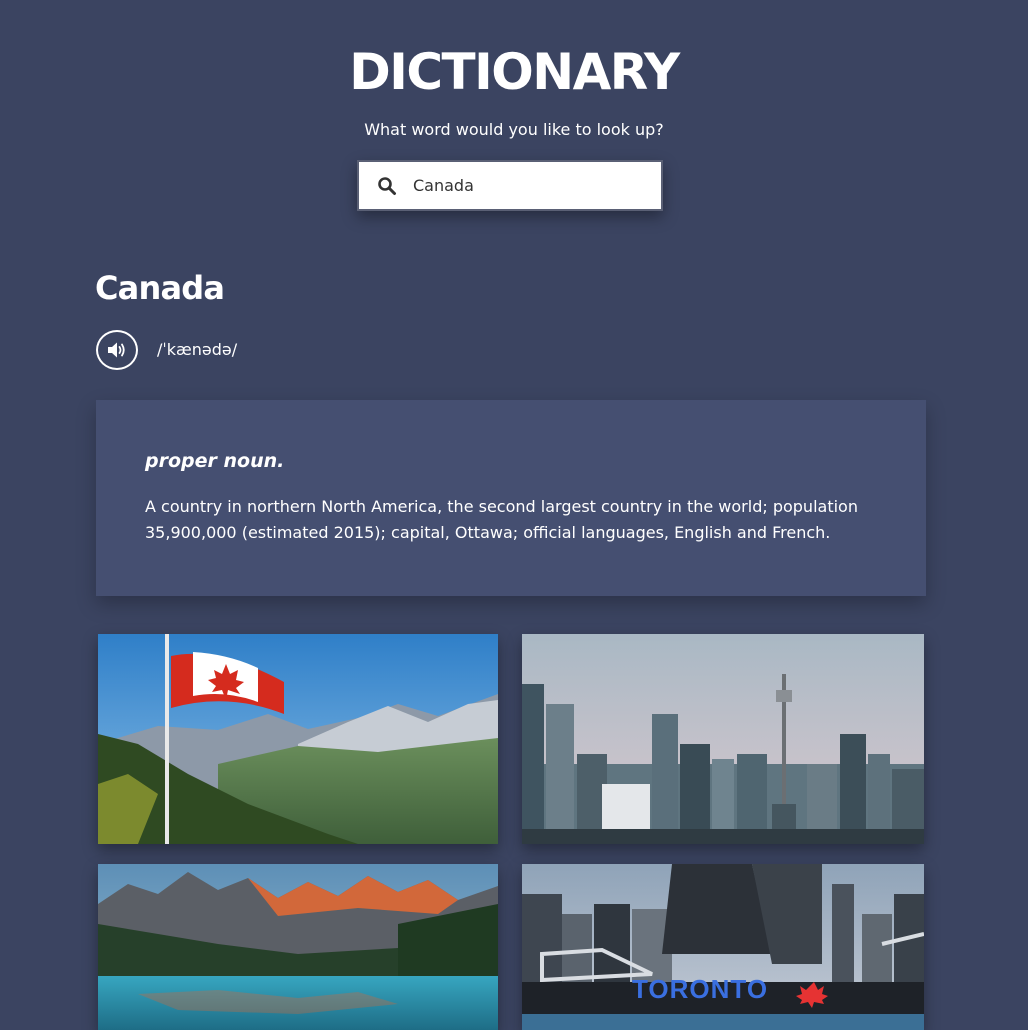 The height and width of the screenshot is (1030, 1028). I want to click on search-input, so click(523, 185).